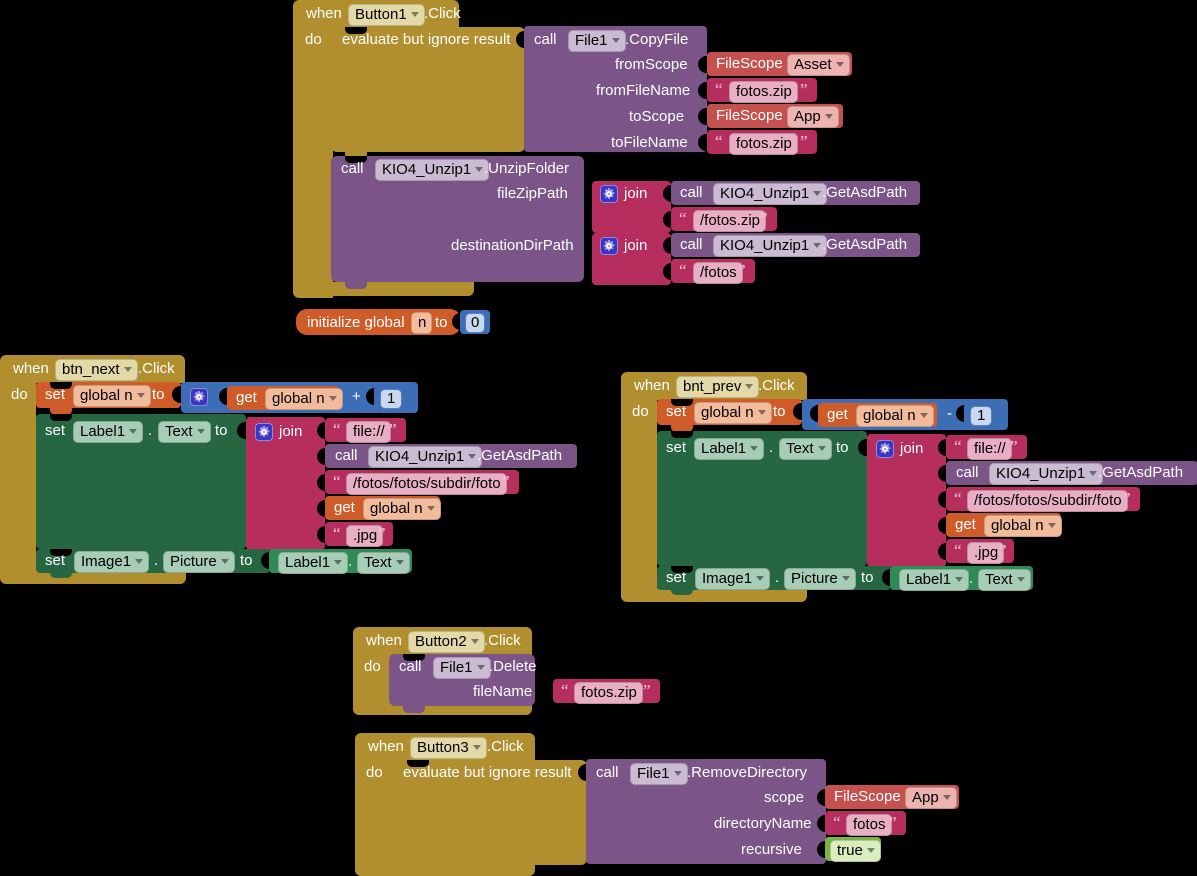 This screenshot has height=876, width=1197. I want to click on value-text-file-protocol-next: “ file:// ”, so click(365, 430).